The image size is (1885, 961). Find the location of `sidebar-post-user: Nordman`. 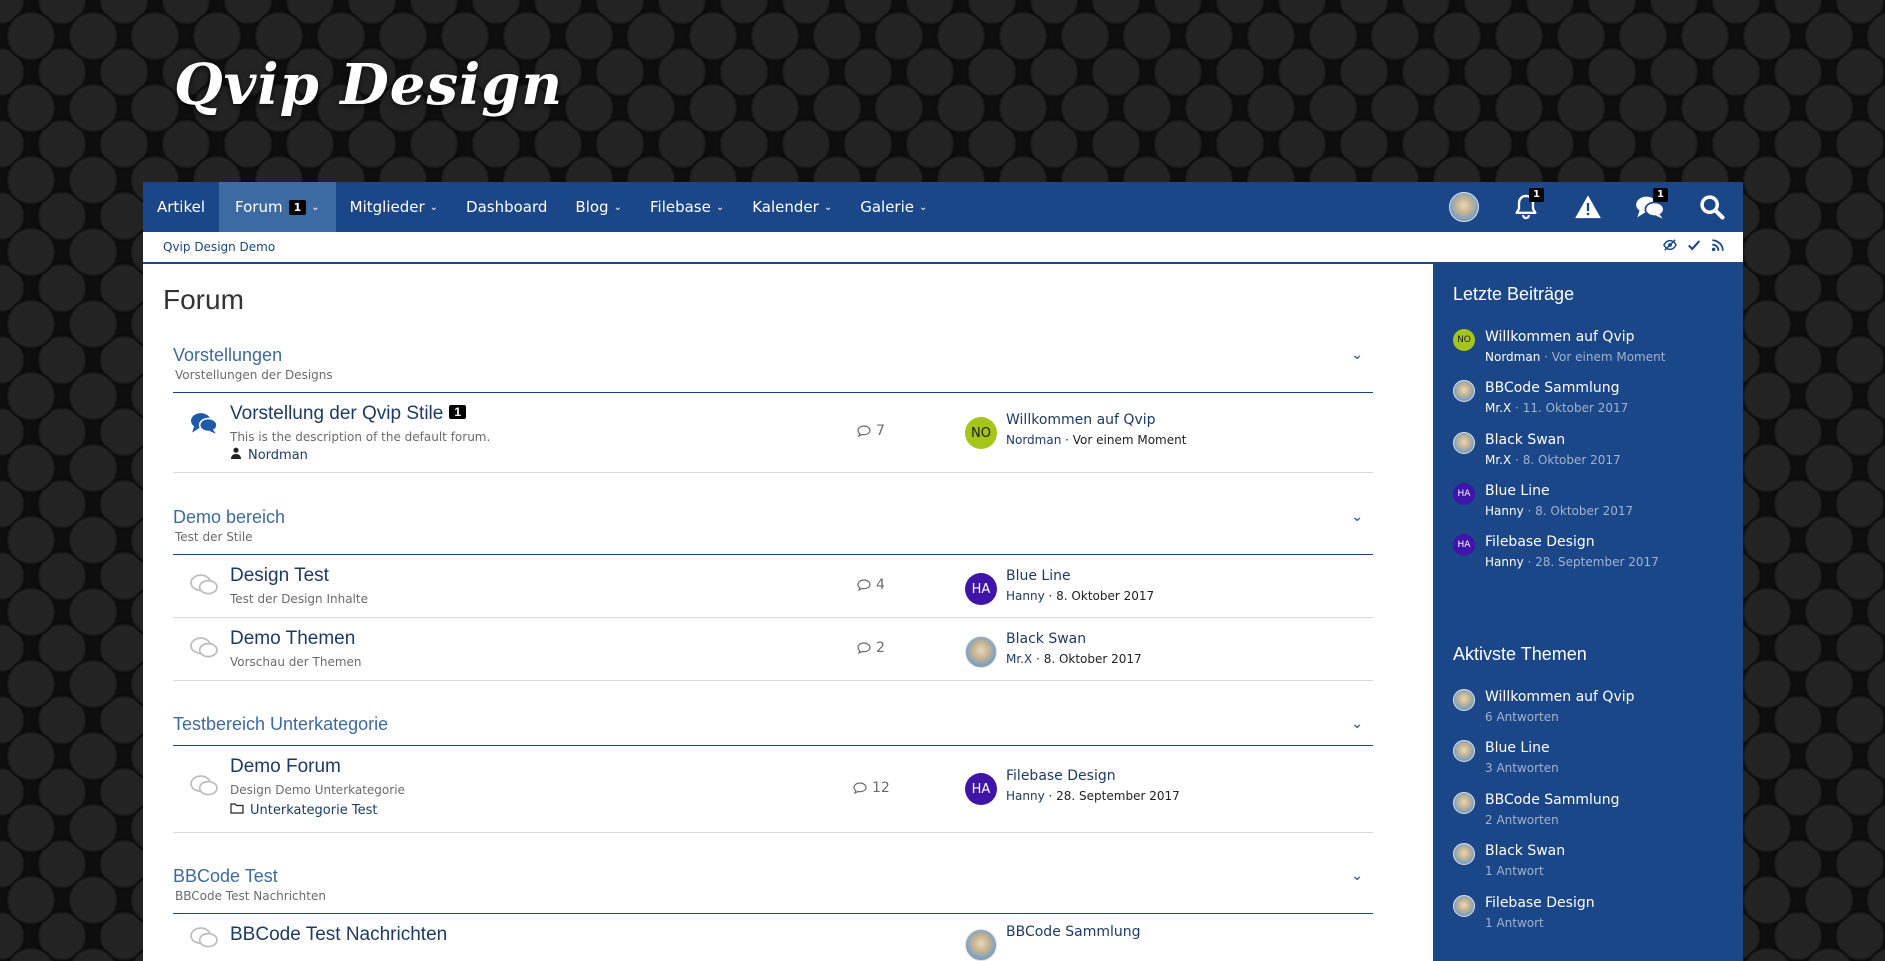

sidebar-post-user: Nordman is located at coordinates (1512, 357).